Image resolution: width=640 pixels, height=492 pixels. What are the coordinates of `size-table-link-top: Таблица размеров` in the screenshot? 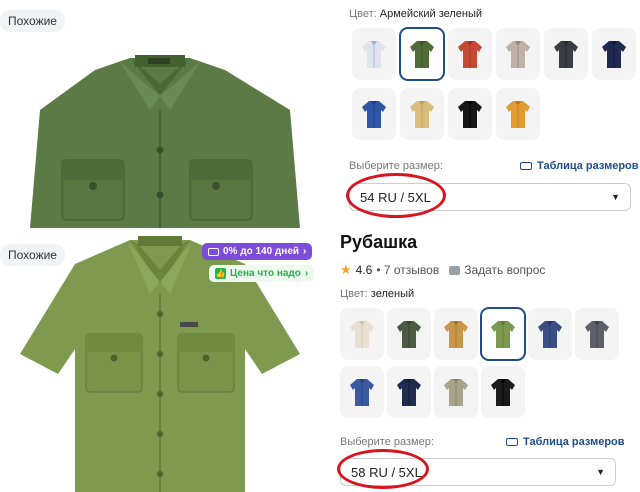 It's located at (579, 166).